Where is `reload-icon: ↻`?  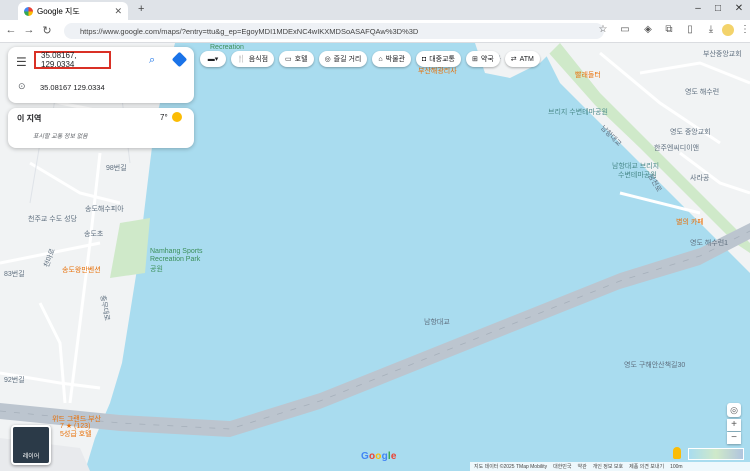
reload-icon: ↻ is located at coordinates (47, 30).